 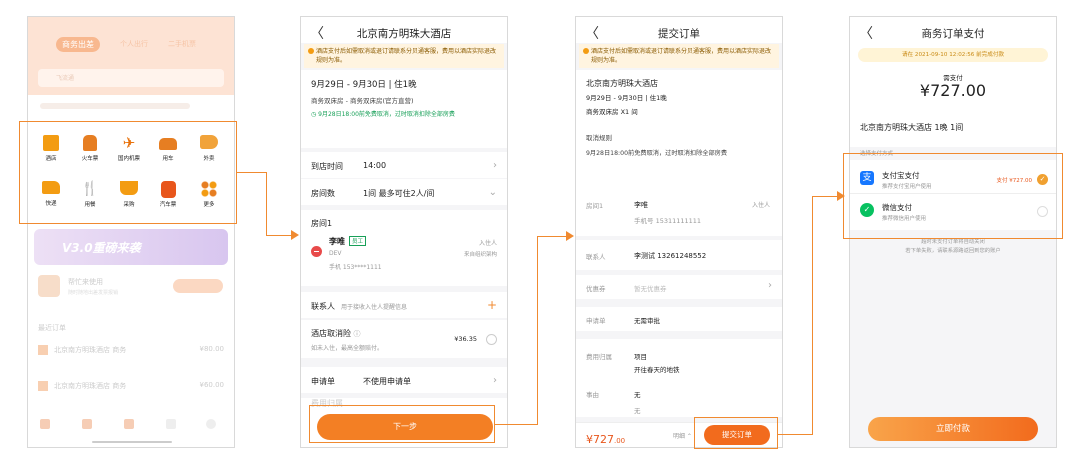 What do you see at coordinates (383, 114) in the screenshot?
I see `free-cancel: ◷ 9月28日18:00前免费取消，过时取消扣除全部房费` at bounding box center [383, 114].